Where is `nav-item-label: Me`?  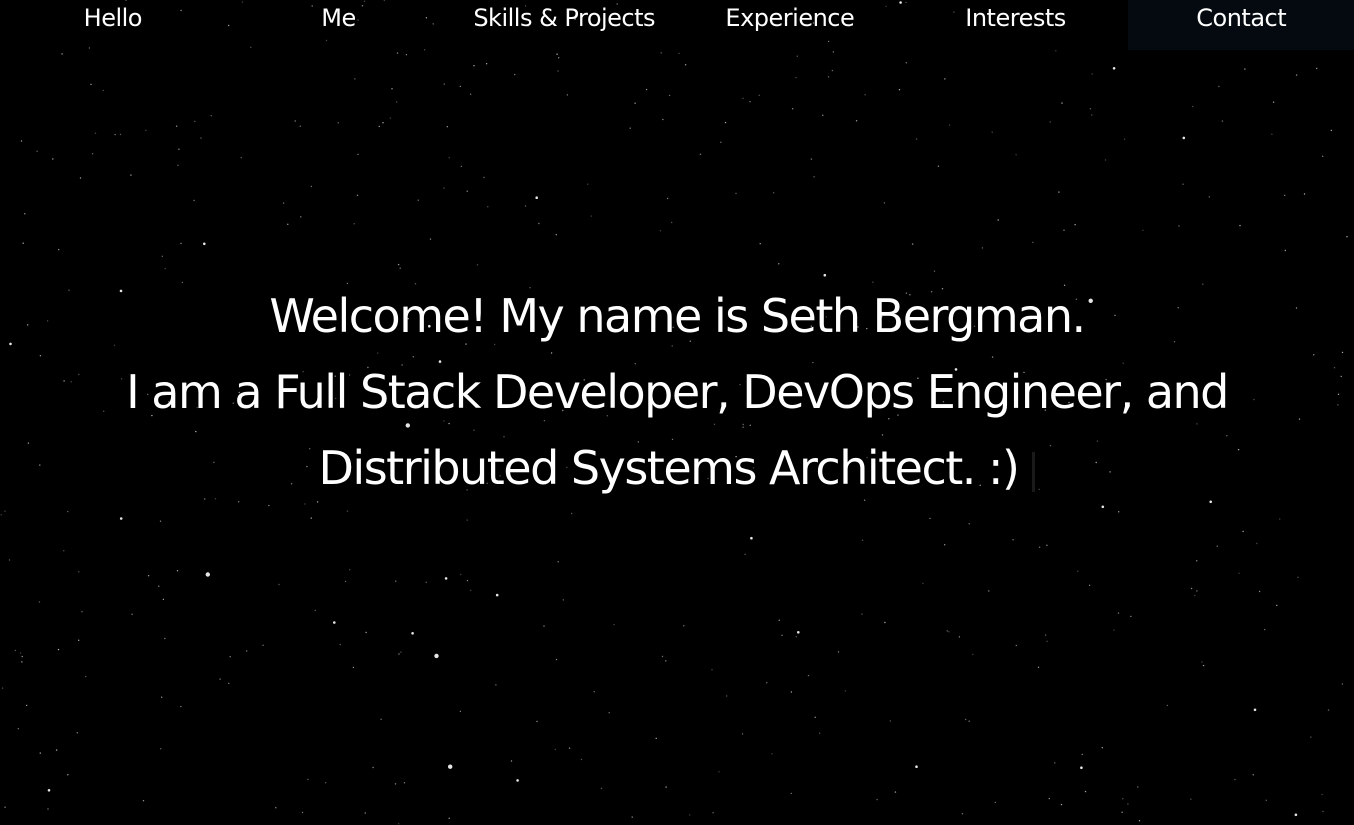
nav-item-label: Me is located at coordinates (338, 18).